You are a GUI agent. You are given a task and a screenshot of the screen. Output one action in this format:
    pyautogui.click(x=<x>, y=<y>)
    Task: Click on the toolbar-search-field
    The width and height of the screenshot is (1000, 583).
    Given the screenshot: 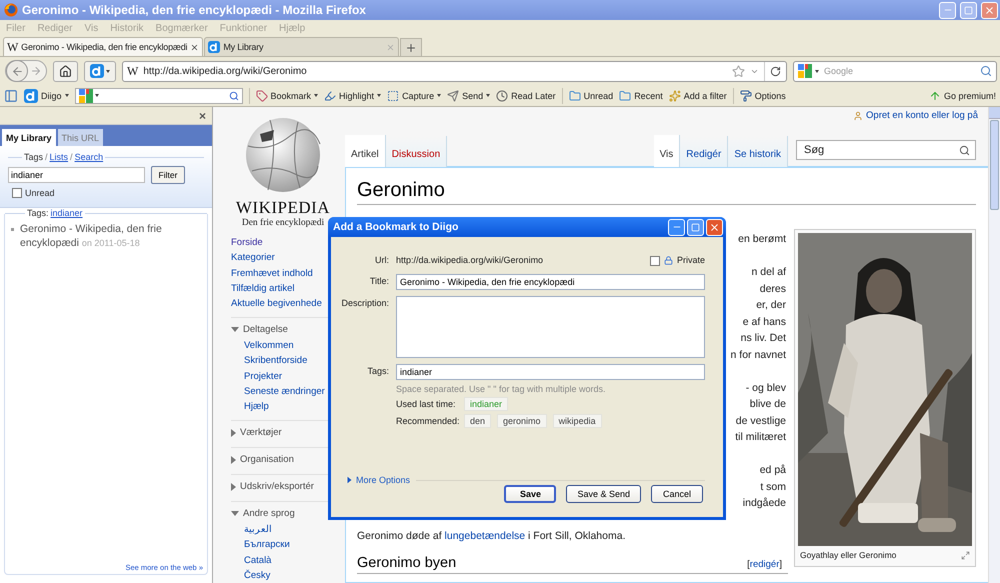 What is the action you would take?
    pyautogui.click(x=158, y=96)
    